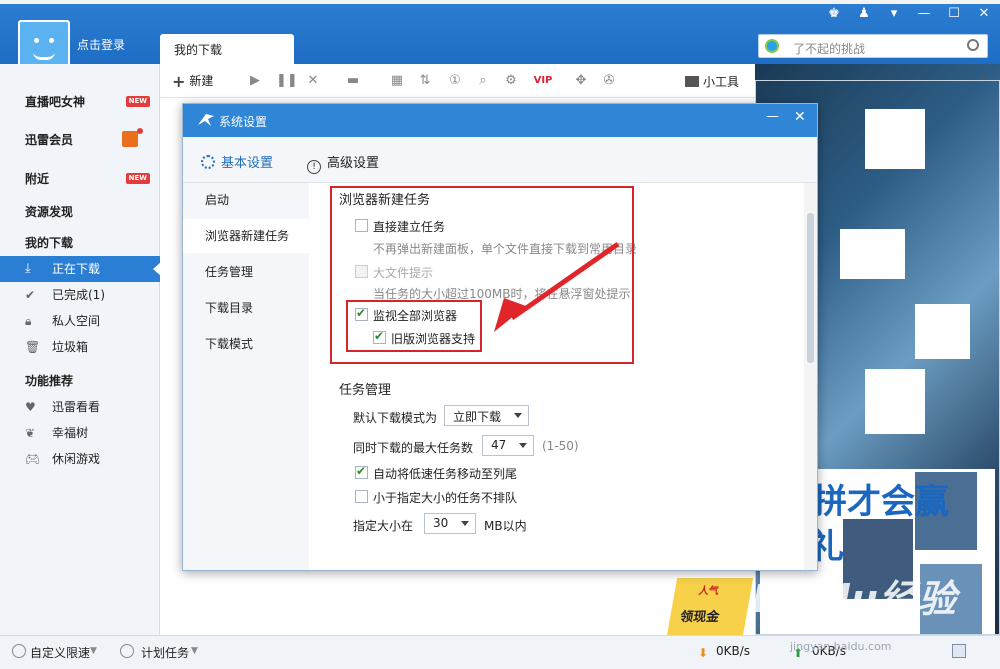  I want to click on login-link: 点击登录, so click(101, 44).